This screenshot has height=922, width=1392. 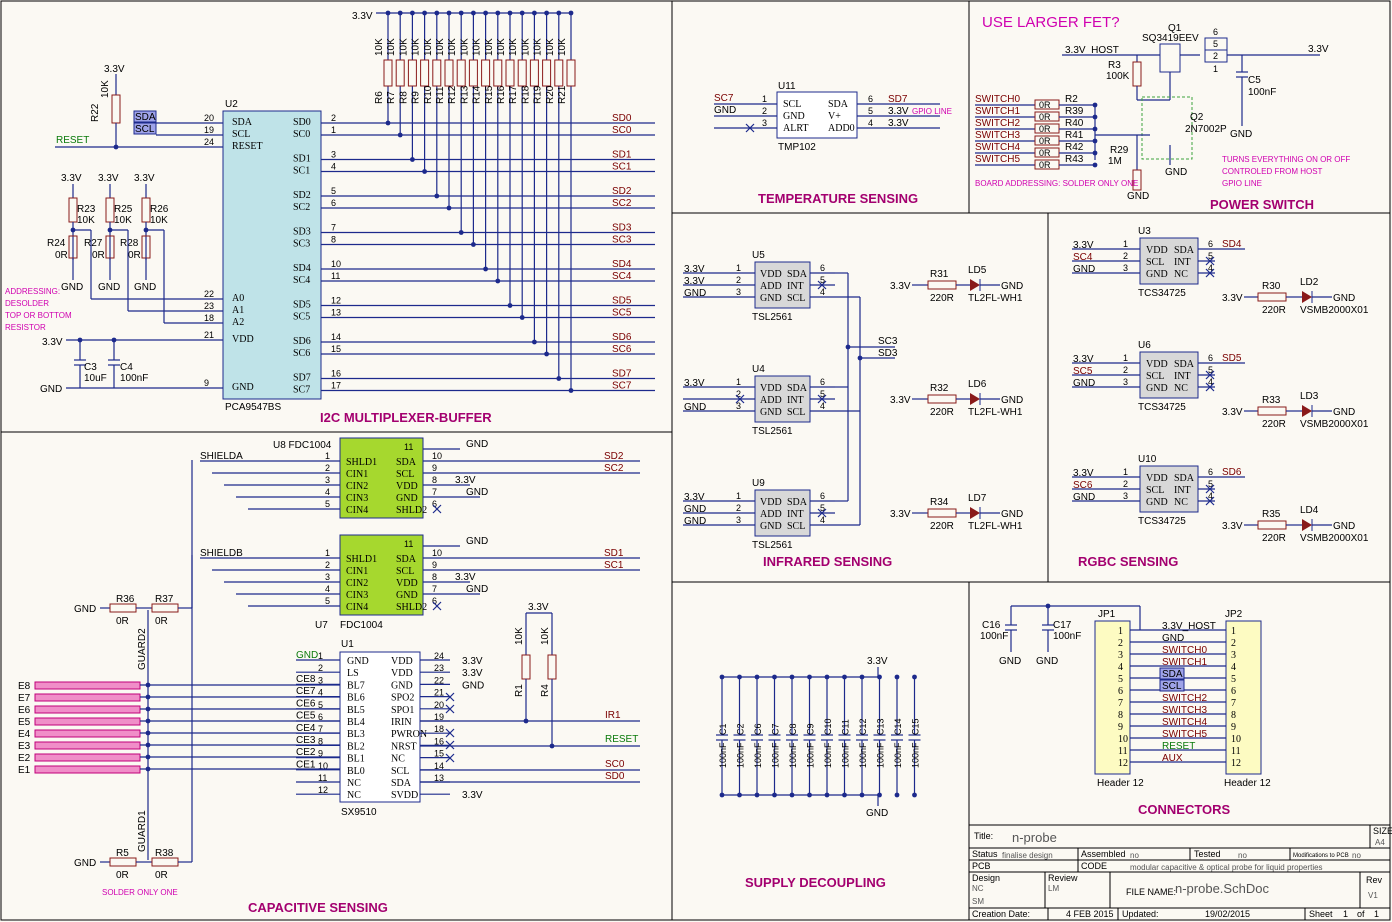 I want to click on mux-pinnum: 2, so click(x=333, y=118).